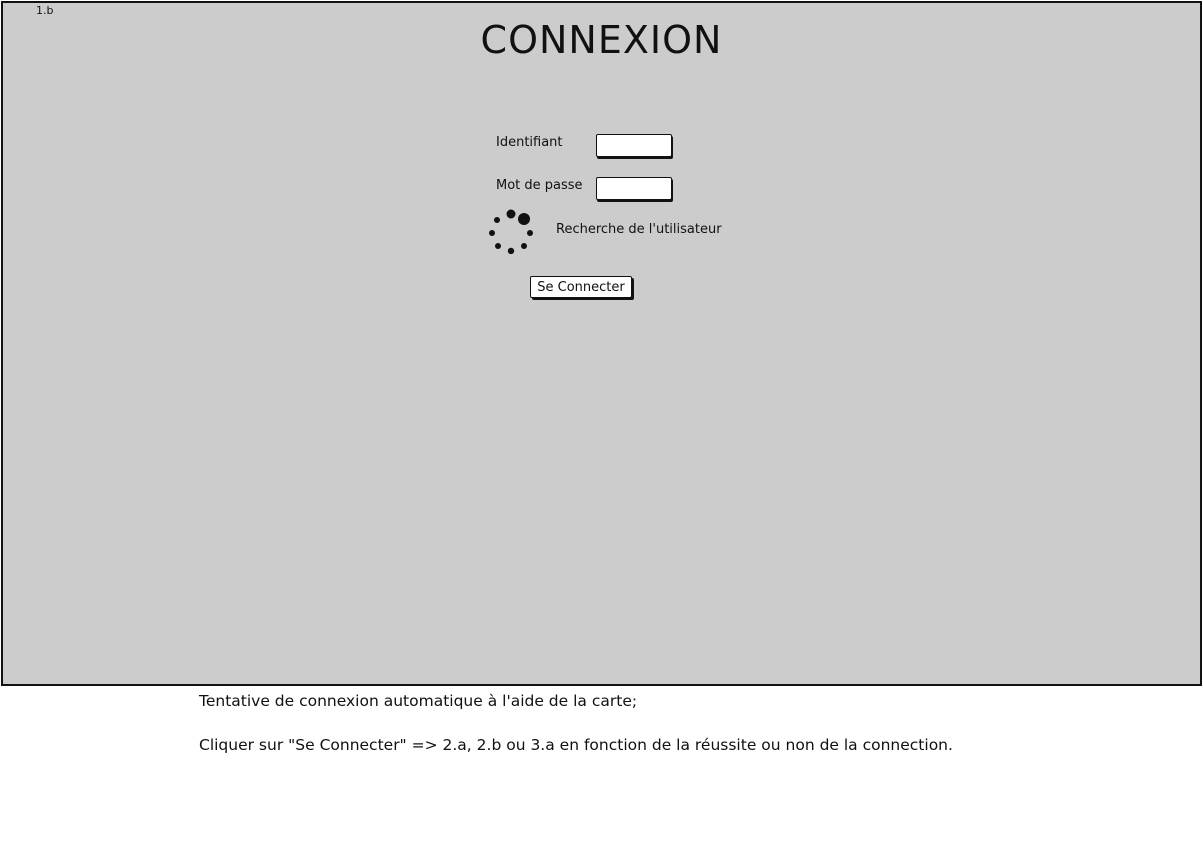 The height and width of the screenshot is (847, 1203). Describe the element at coordinates (634, 145) in the screenshot. I see `username-input` at that location.